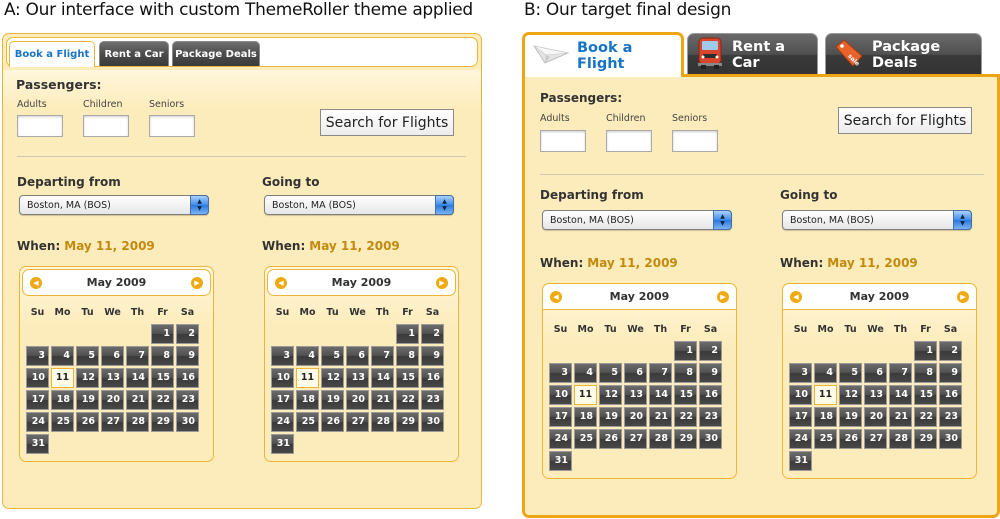 The image size is (1000, 519). Describe the element at coordinates (903, 54) in the screenshot. I see `tab-package-deals: sale Package Deals` at that location.